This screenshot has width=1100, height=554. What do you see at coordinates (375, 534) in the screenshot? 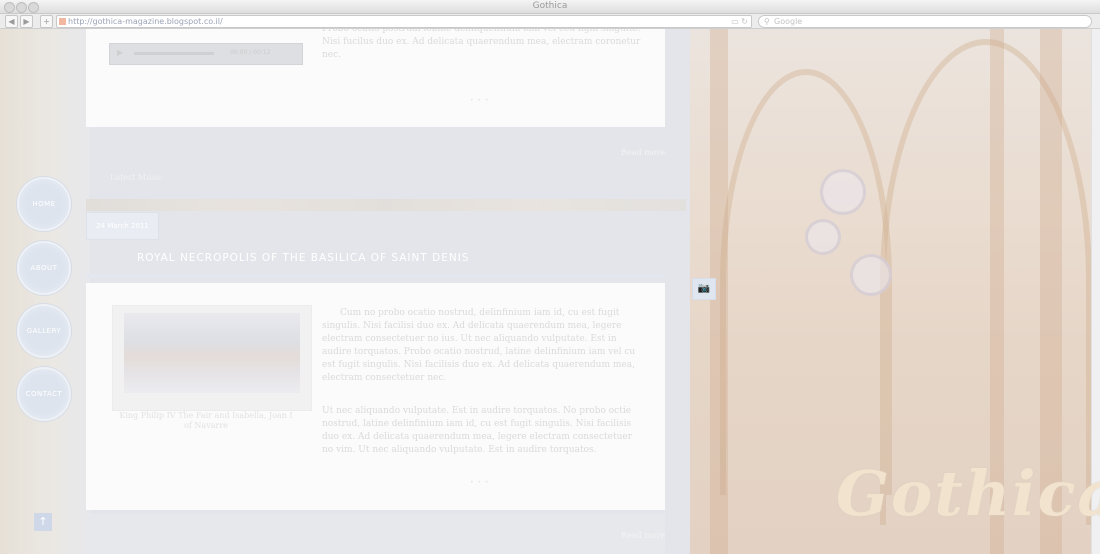
I see `next-post-strip` at bounding box center [375, 534].